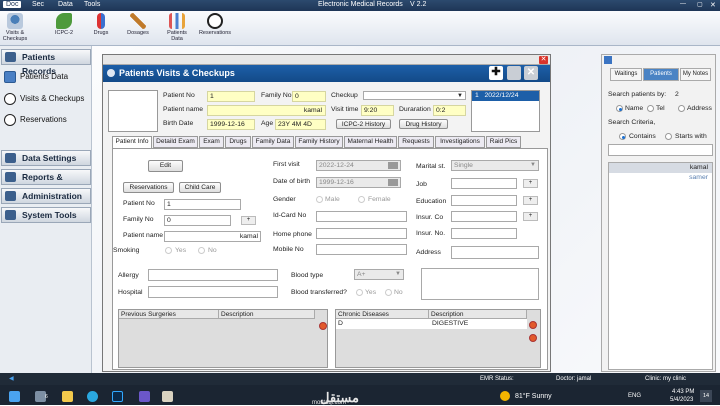 The image size is (720, 406). What do you see at coordinates (438, 338) in the screenshot?
I see `chronic-grid: Chronic Diseases Description D DIGESTIVE` at bounding box center [438, 338].